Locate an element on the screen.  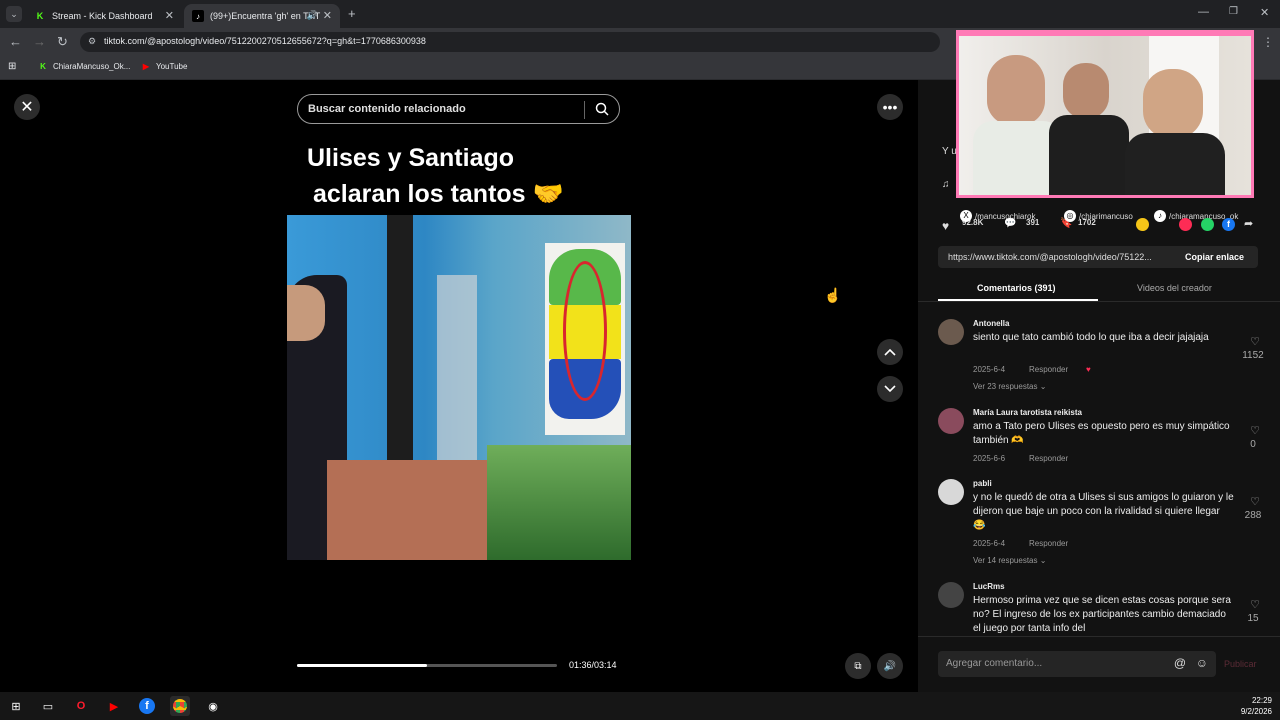
emoji-icon: ☺ is located at coordinates (1202, 663).